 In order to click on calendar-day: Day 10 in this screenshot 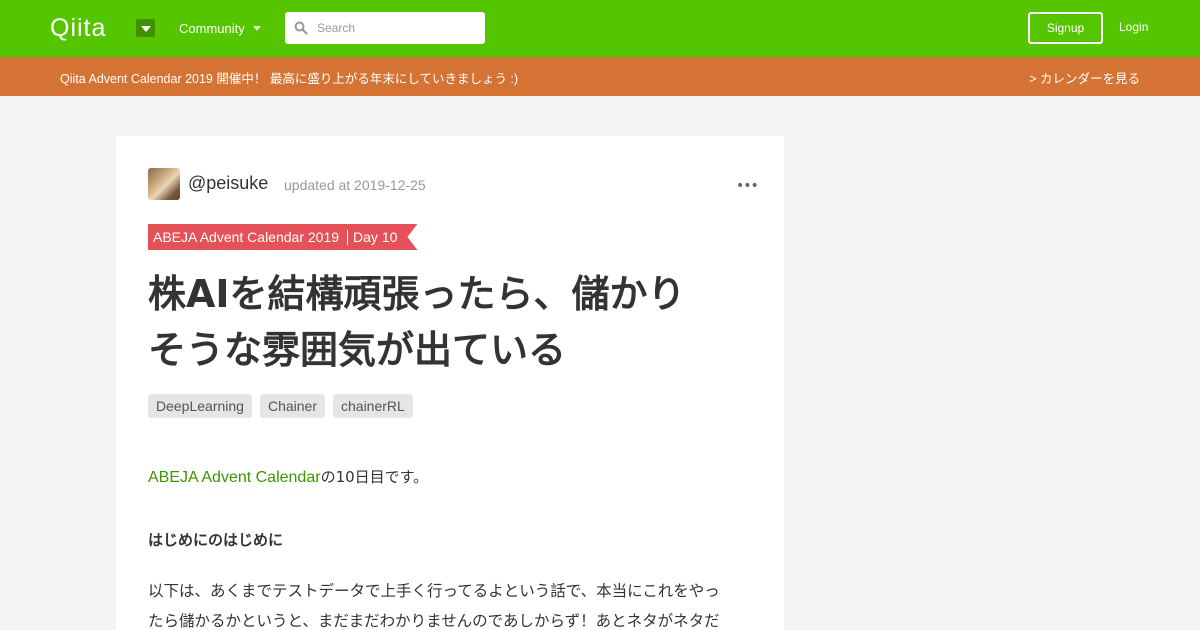, I will do `click(375, 237)`.